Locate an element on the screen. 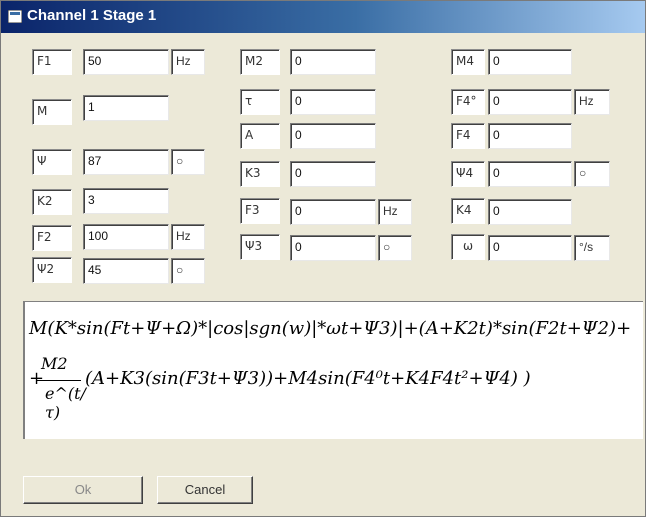  f2-unit: Hz is located at coordinates (188, 237).